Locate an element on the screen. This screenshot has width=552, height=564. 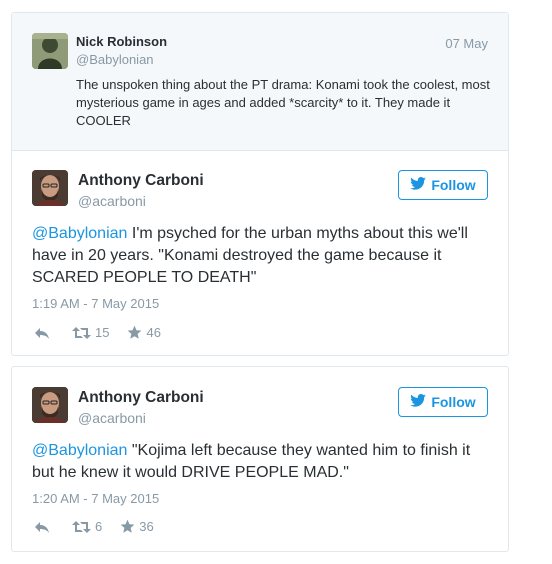
retweet-count: 15 is located at coordinates (102, 332).